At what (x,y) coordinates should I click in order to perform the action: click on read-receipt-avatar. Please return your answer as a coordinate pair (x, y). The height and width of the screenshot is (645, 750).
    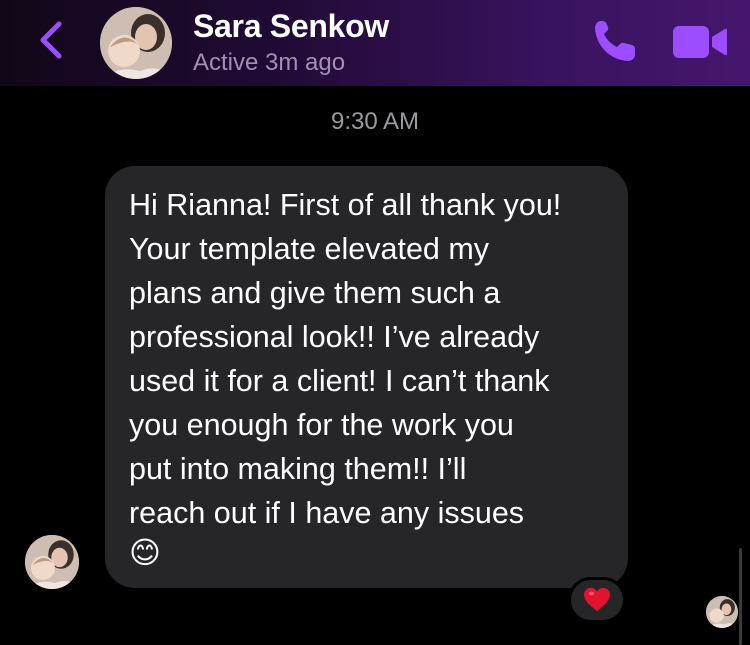
    Looking at the image, I should click on (722, 612).